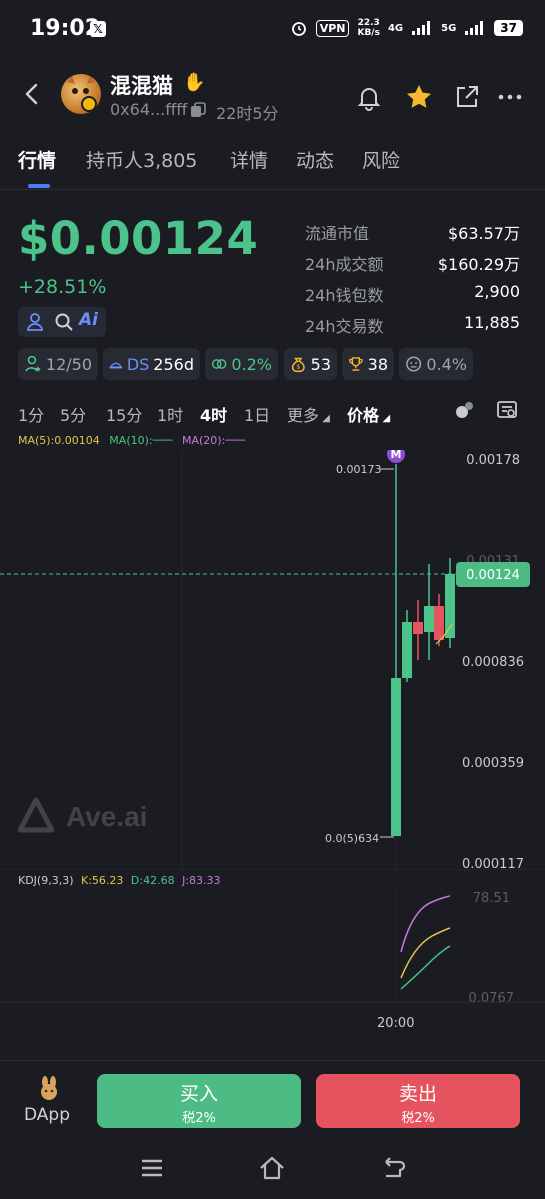 This screenshot has width=545, height=1199. What do you see at coordinates (381, 159) in the screenshot?
I see `tab-risk: 风险` at bounding box center [381, 159].